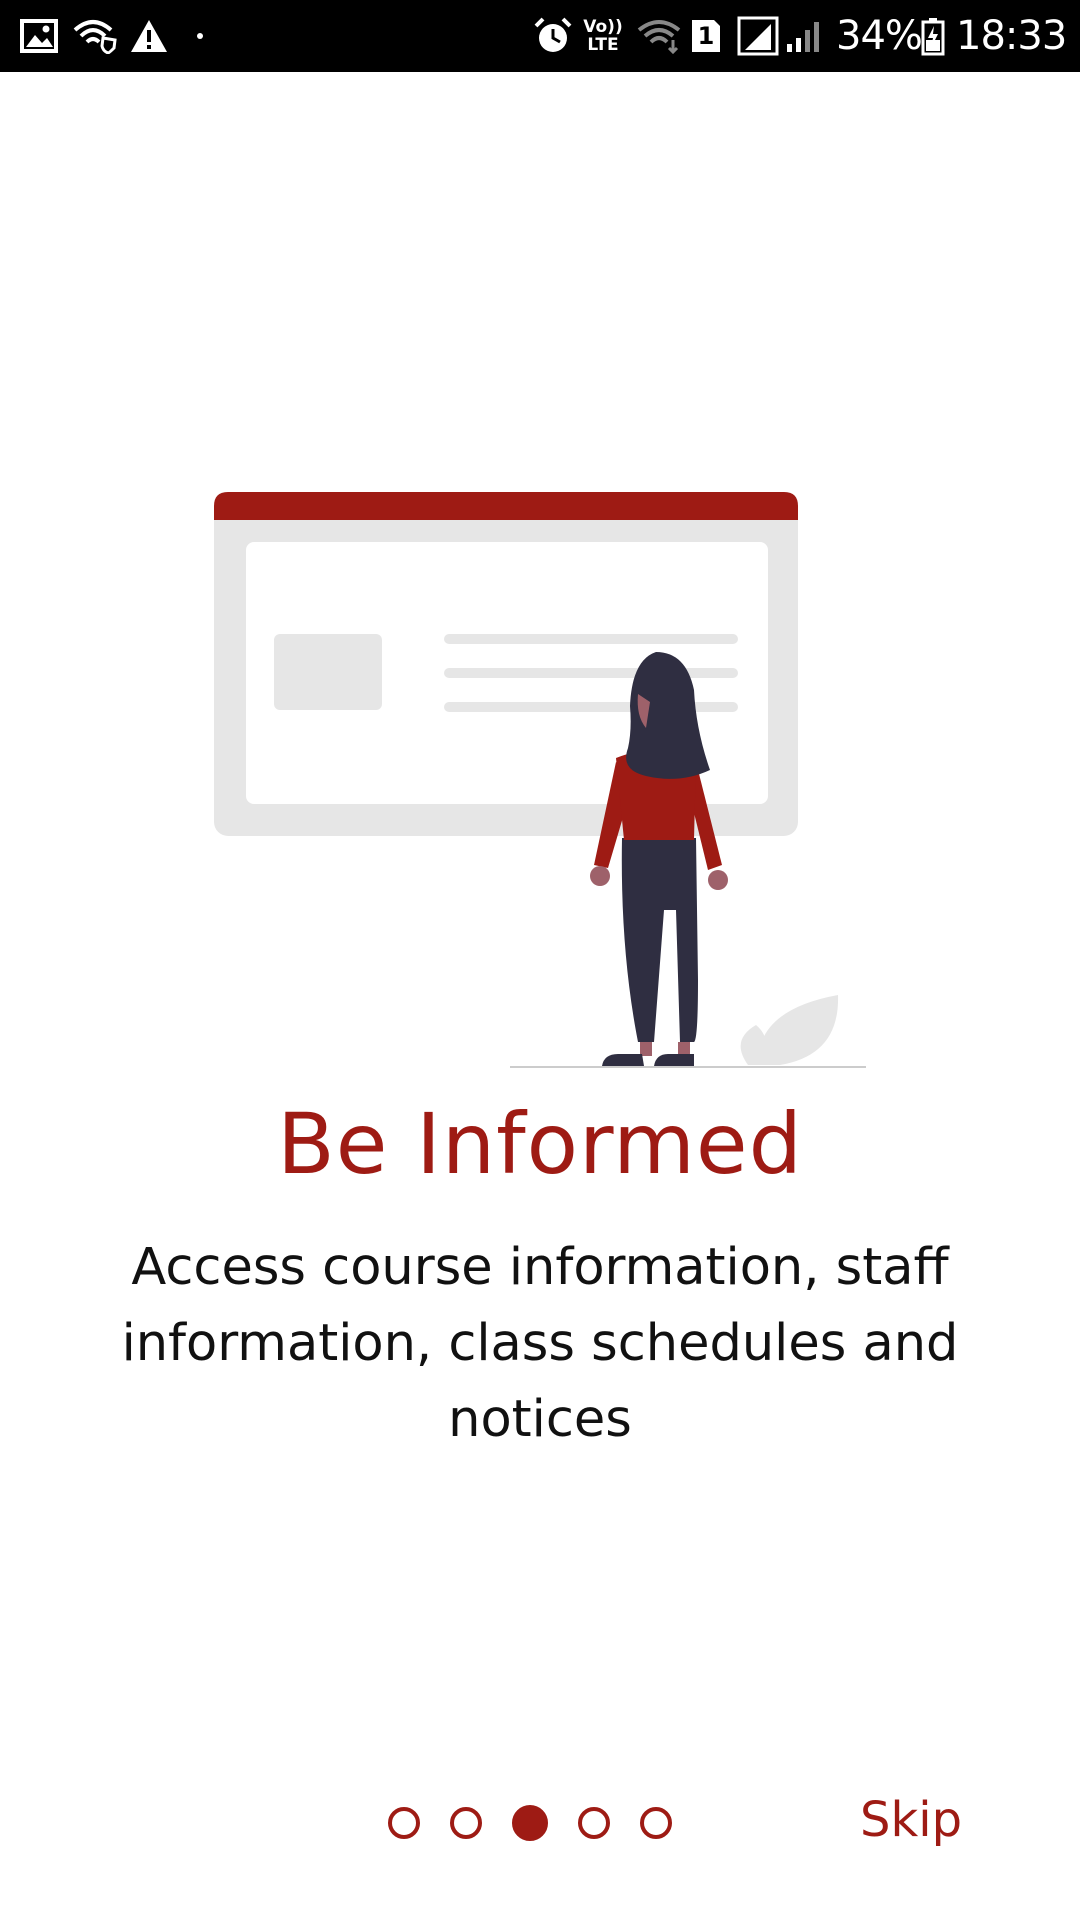  What do you see at coordinates (804, 36) in the screenshot?
I see `signal-weak-icon` at bounding box center [804, 36].